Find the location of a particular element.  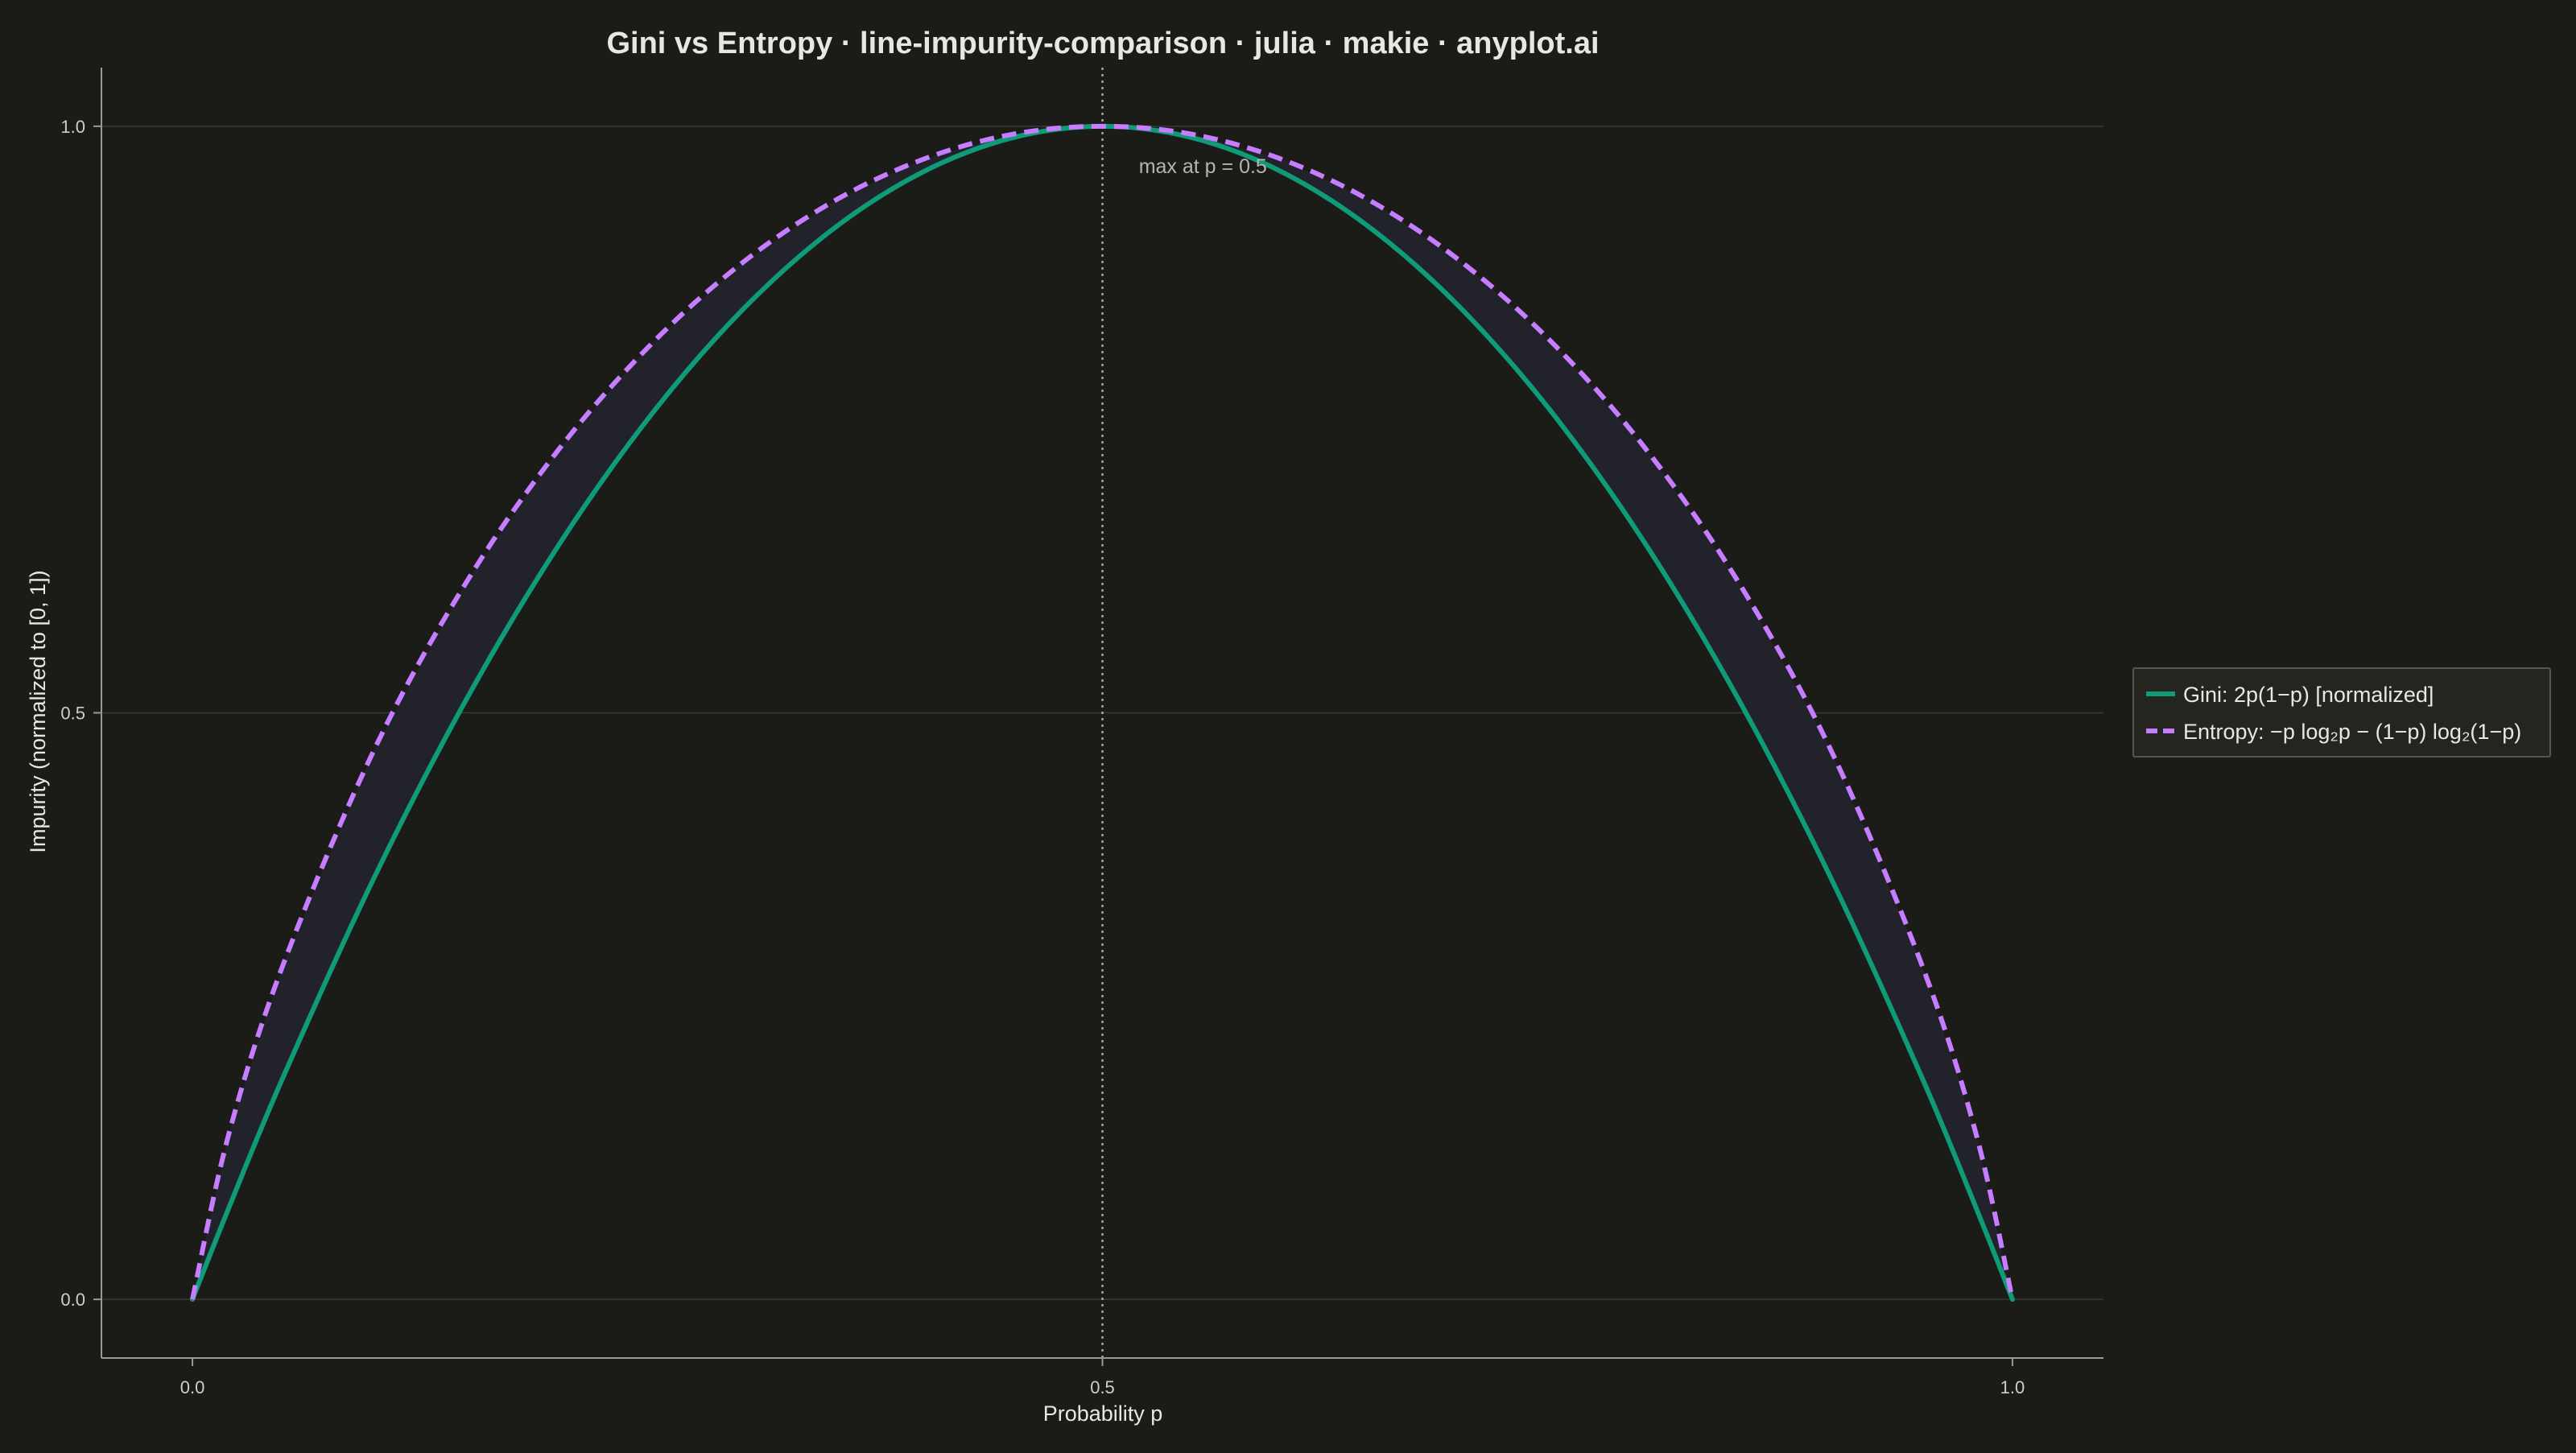

x-tick-label-2: 1.0 is located at coordinates (2013, 1387).